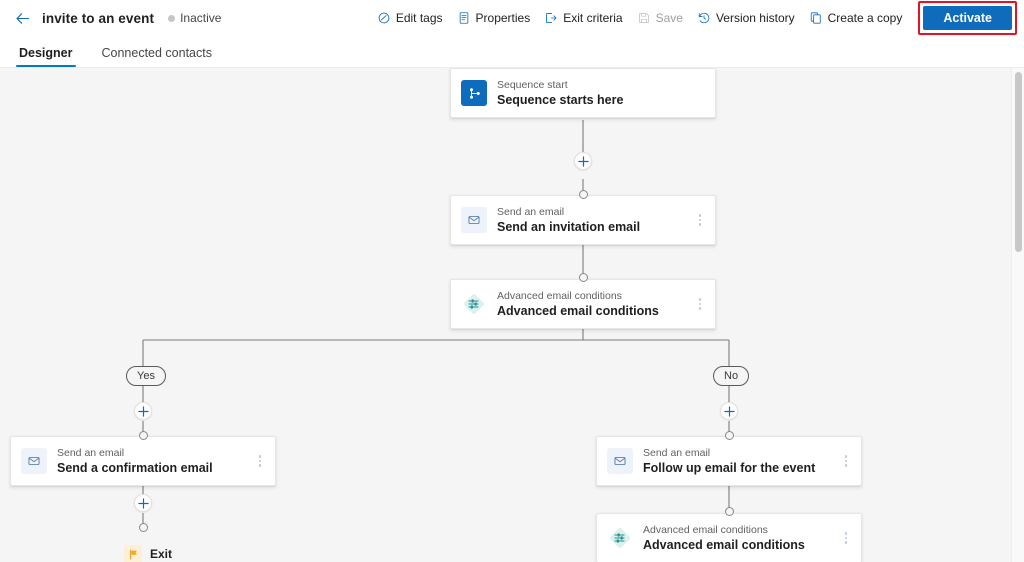 Image resolution: width=1024 pixels, height=562 pixels. What do you see at coordinates (201, 18) in the screenshot?
I see `status-label: Inactive` at bounding box center [201, 18].